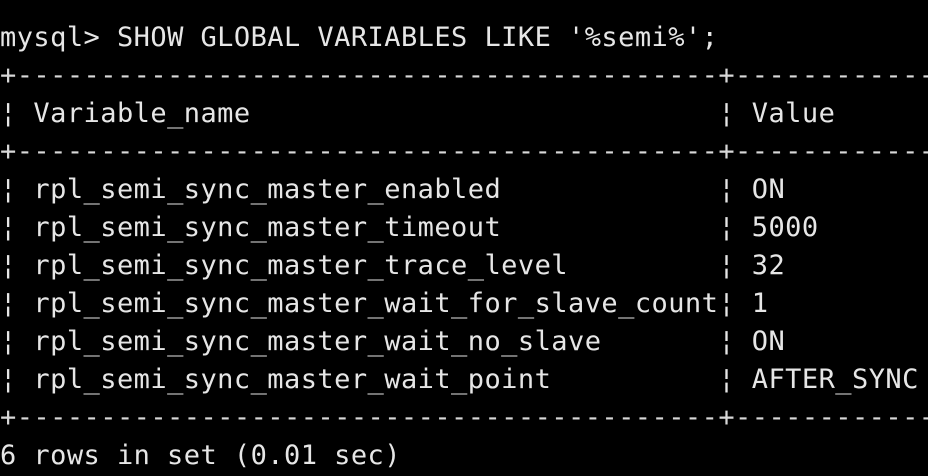 This screenshot has height=476, width=928. I want to click on row-variable-name: rpl_semi_sync_master_wait_point, so click(376, 379).